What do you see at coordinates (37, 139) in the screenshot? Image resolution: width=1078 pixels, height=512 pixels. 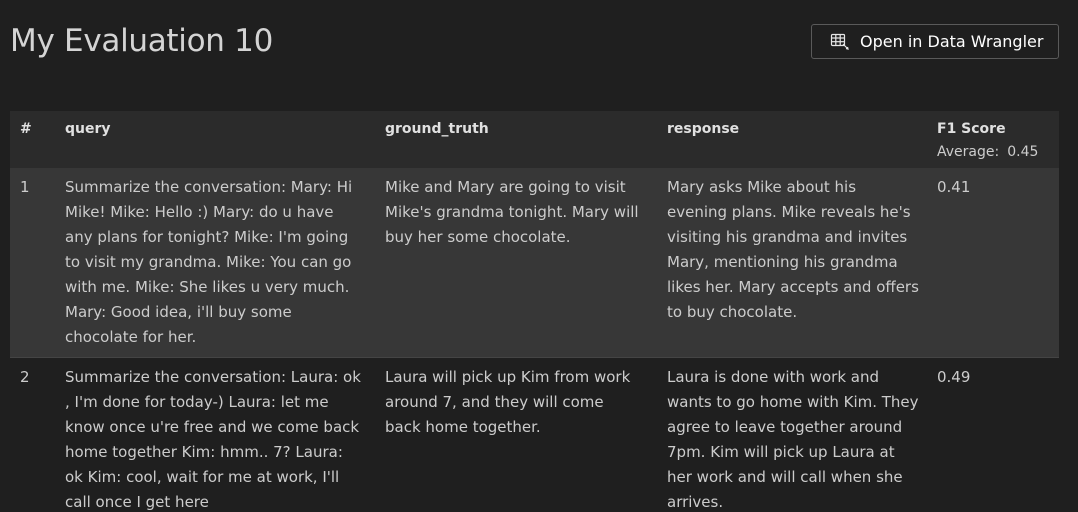 I see `column-header-num: #` at bounding box center [37, 139].